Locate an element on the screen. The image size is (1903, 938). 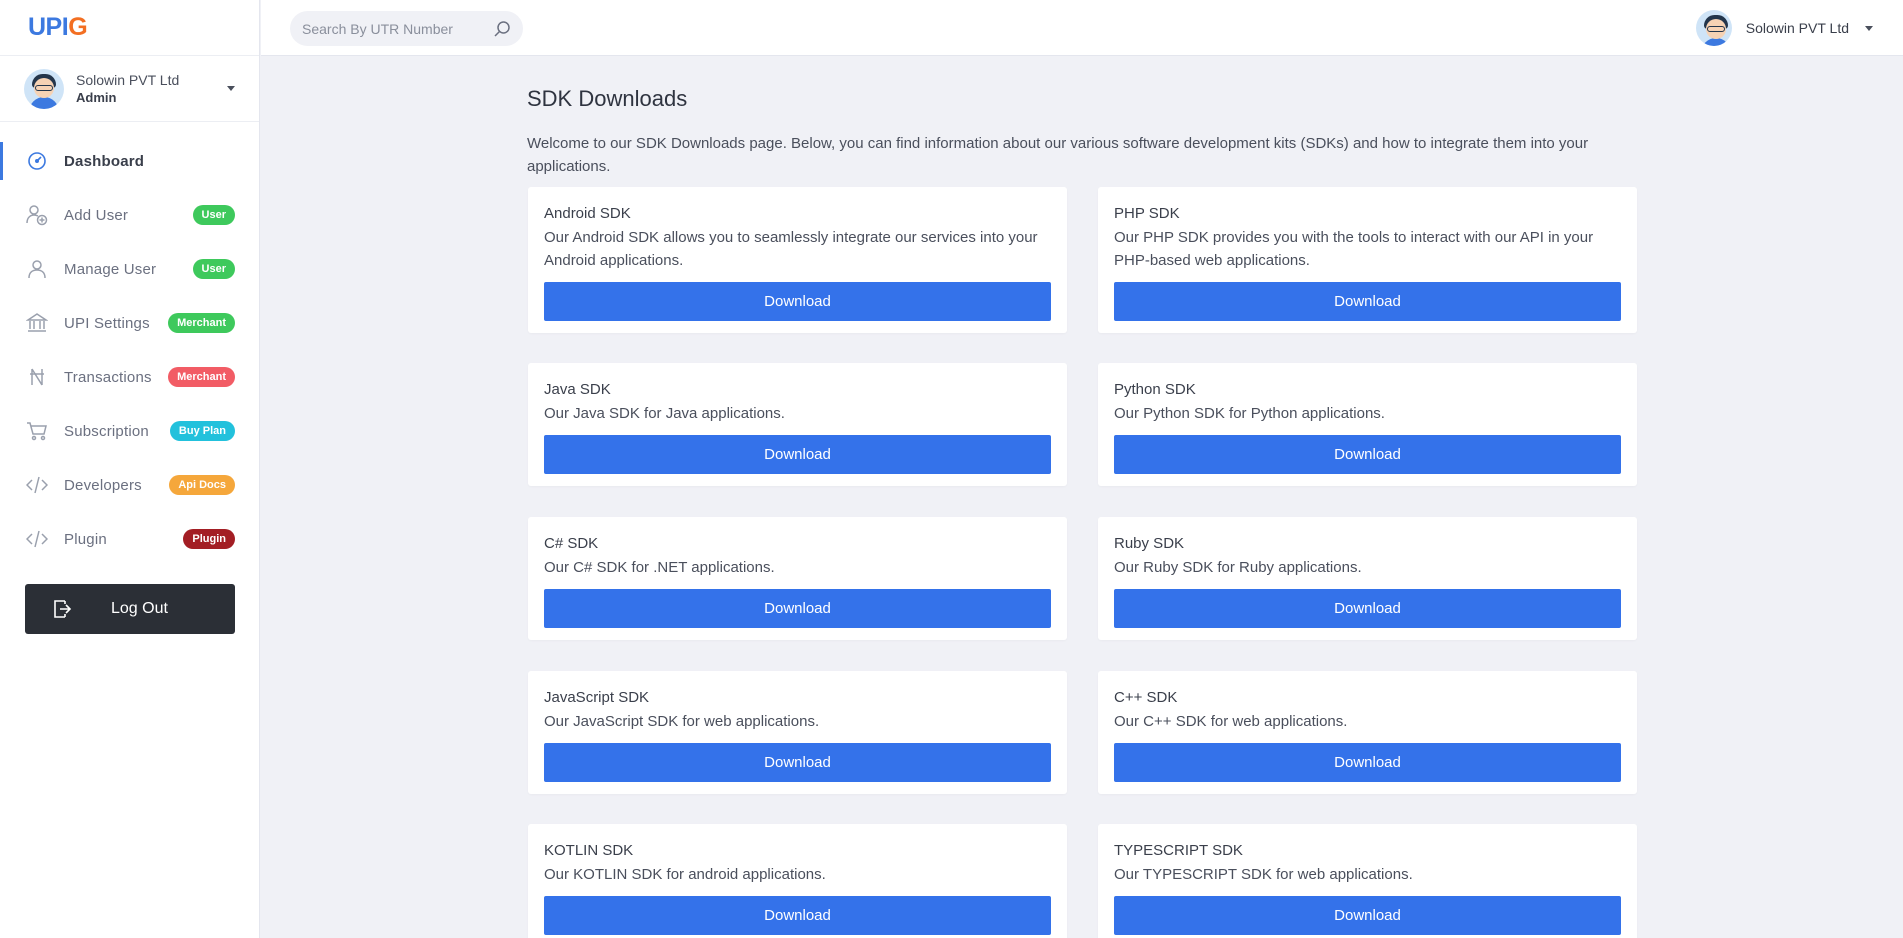
sdk-title: PHP SDK is located at coordinates (1147, 213).